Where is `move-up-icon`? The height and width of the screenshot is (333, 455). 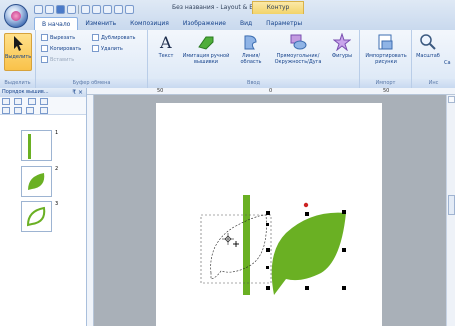
move-up-icon is located at coordinates (6, 110).